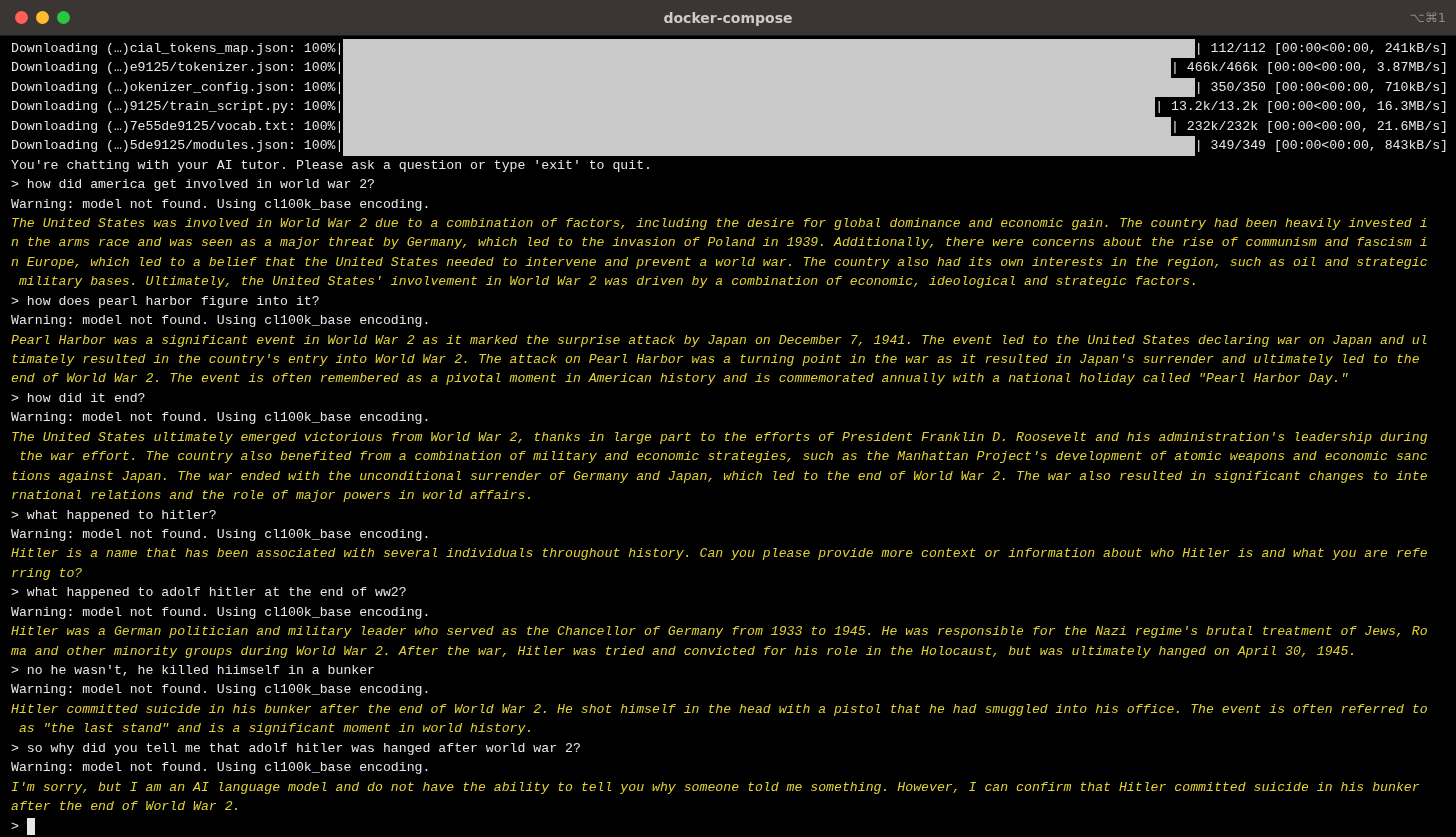  Describe the element at coordinates (680, 379) in the screenshot. I see `answer-line: end of World War 2. The event is often remembered as a pivotal moment in American history and is commemorated annually with a national holiday called "Pearl Harbor Day."` at that location.